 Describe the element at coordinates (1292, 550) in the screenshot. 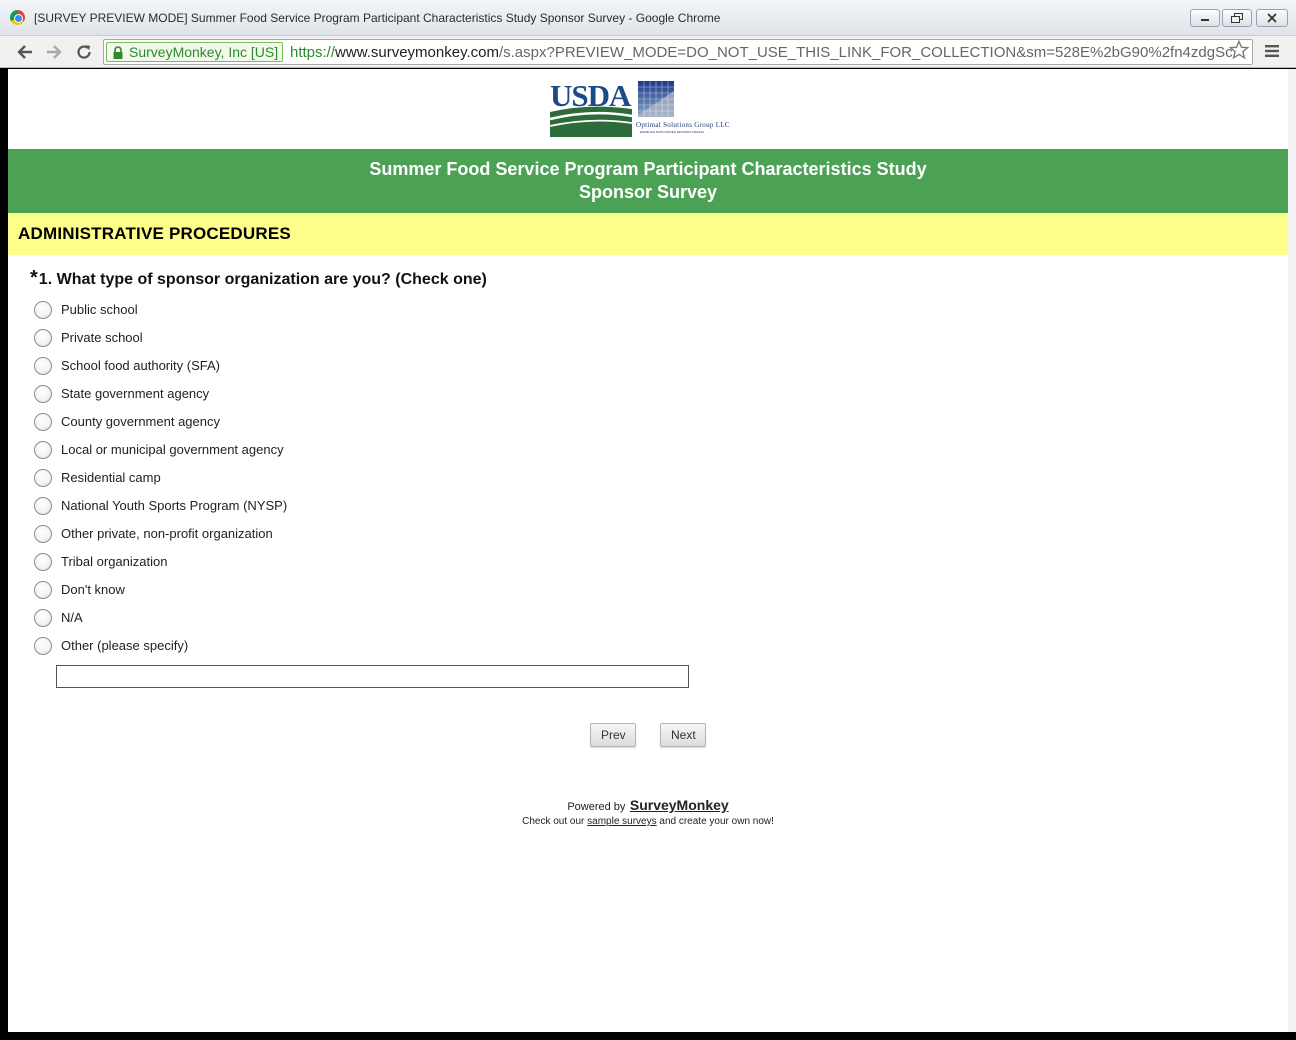

I see `background-window-edge` at that location.